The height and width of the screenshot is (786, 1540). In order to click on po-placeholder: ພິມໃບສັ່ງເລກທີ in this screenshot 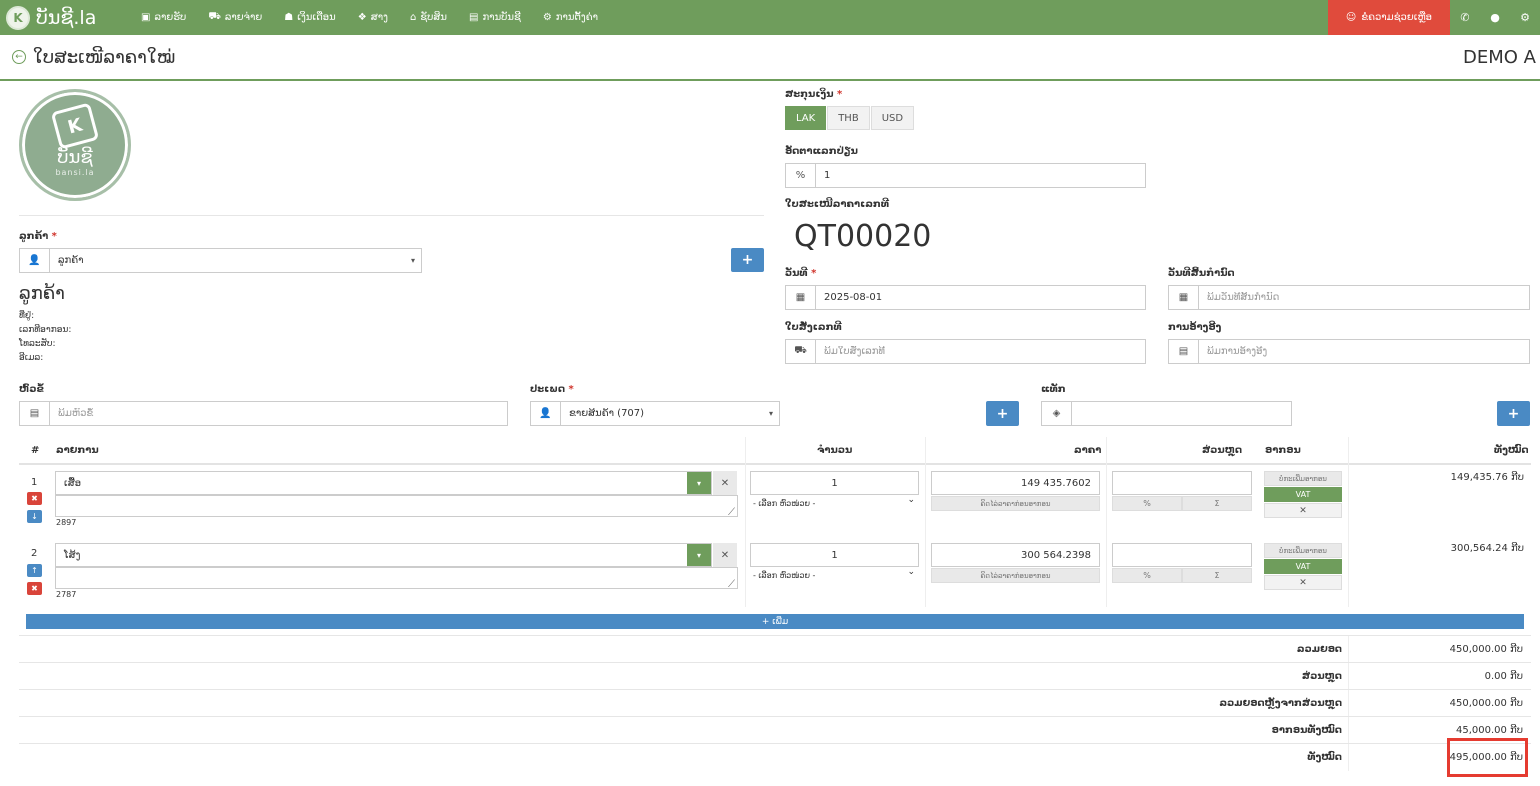, I will do `click(854, 351)`.